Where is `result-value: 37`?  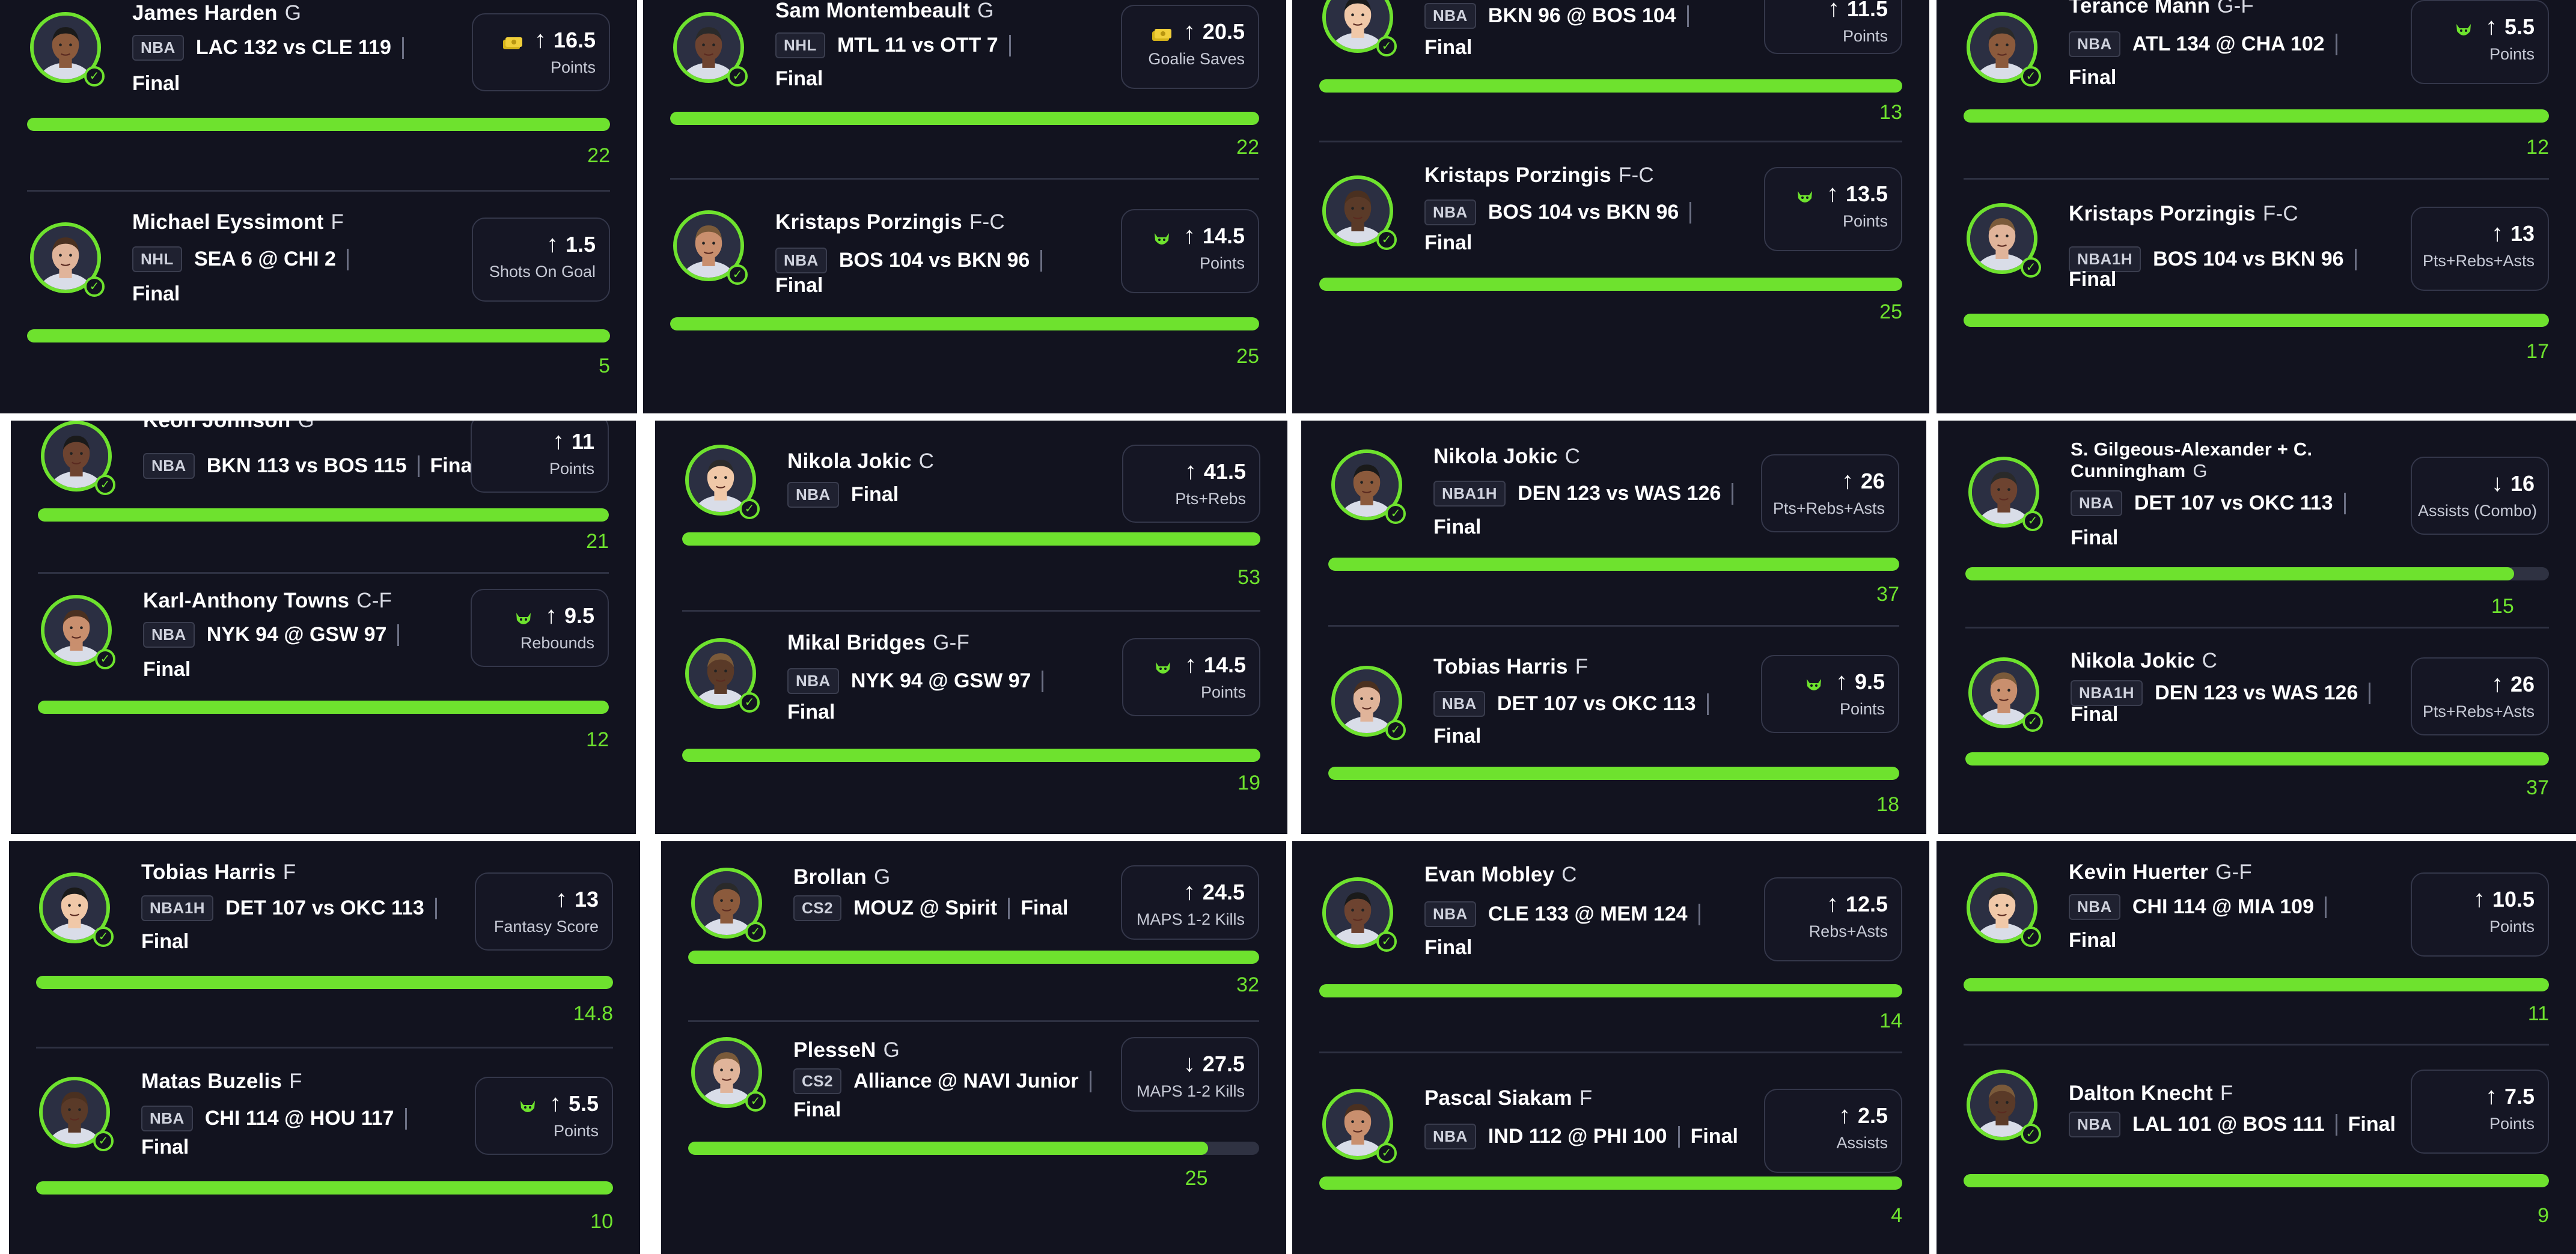 result-value: 37 is located at coordinates (2537, 787).